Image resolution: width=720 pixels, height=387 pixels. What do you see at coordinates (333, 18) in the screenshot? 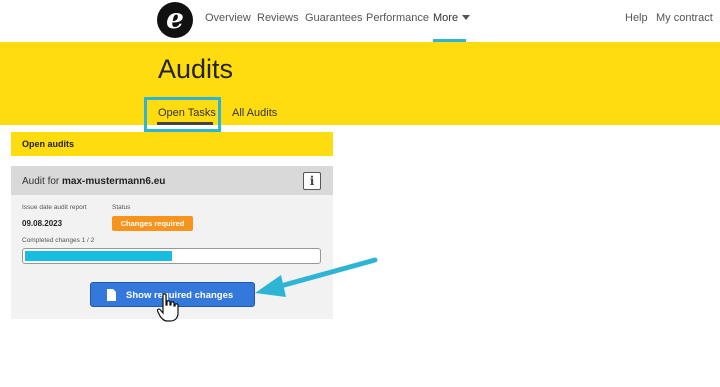
I see `nav-guarantees: Guarantees` at bounding box center [333, 18].